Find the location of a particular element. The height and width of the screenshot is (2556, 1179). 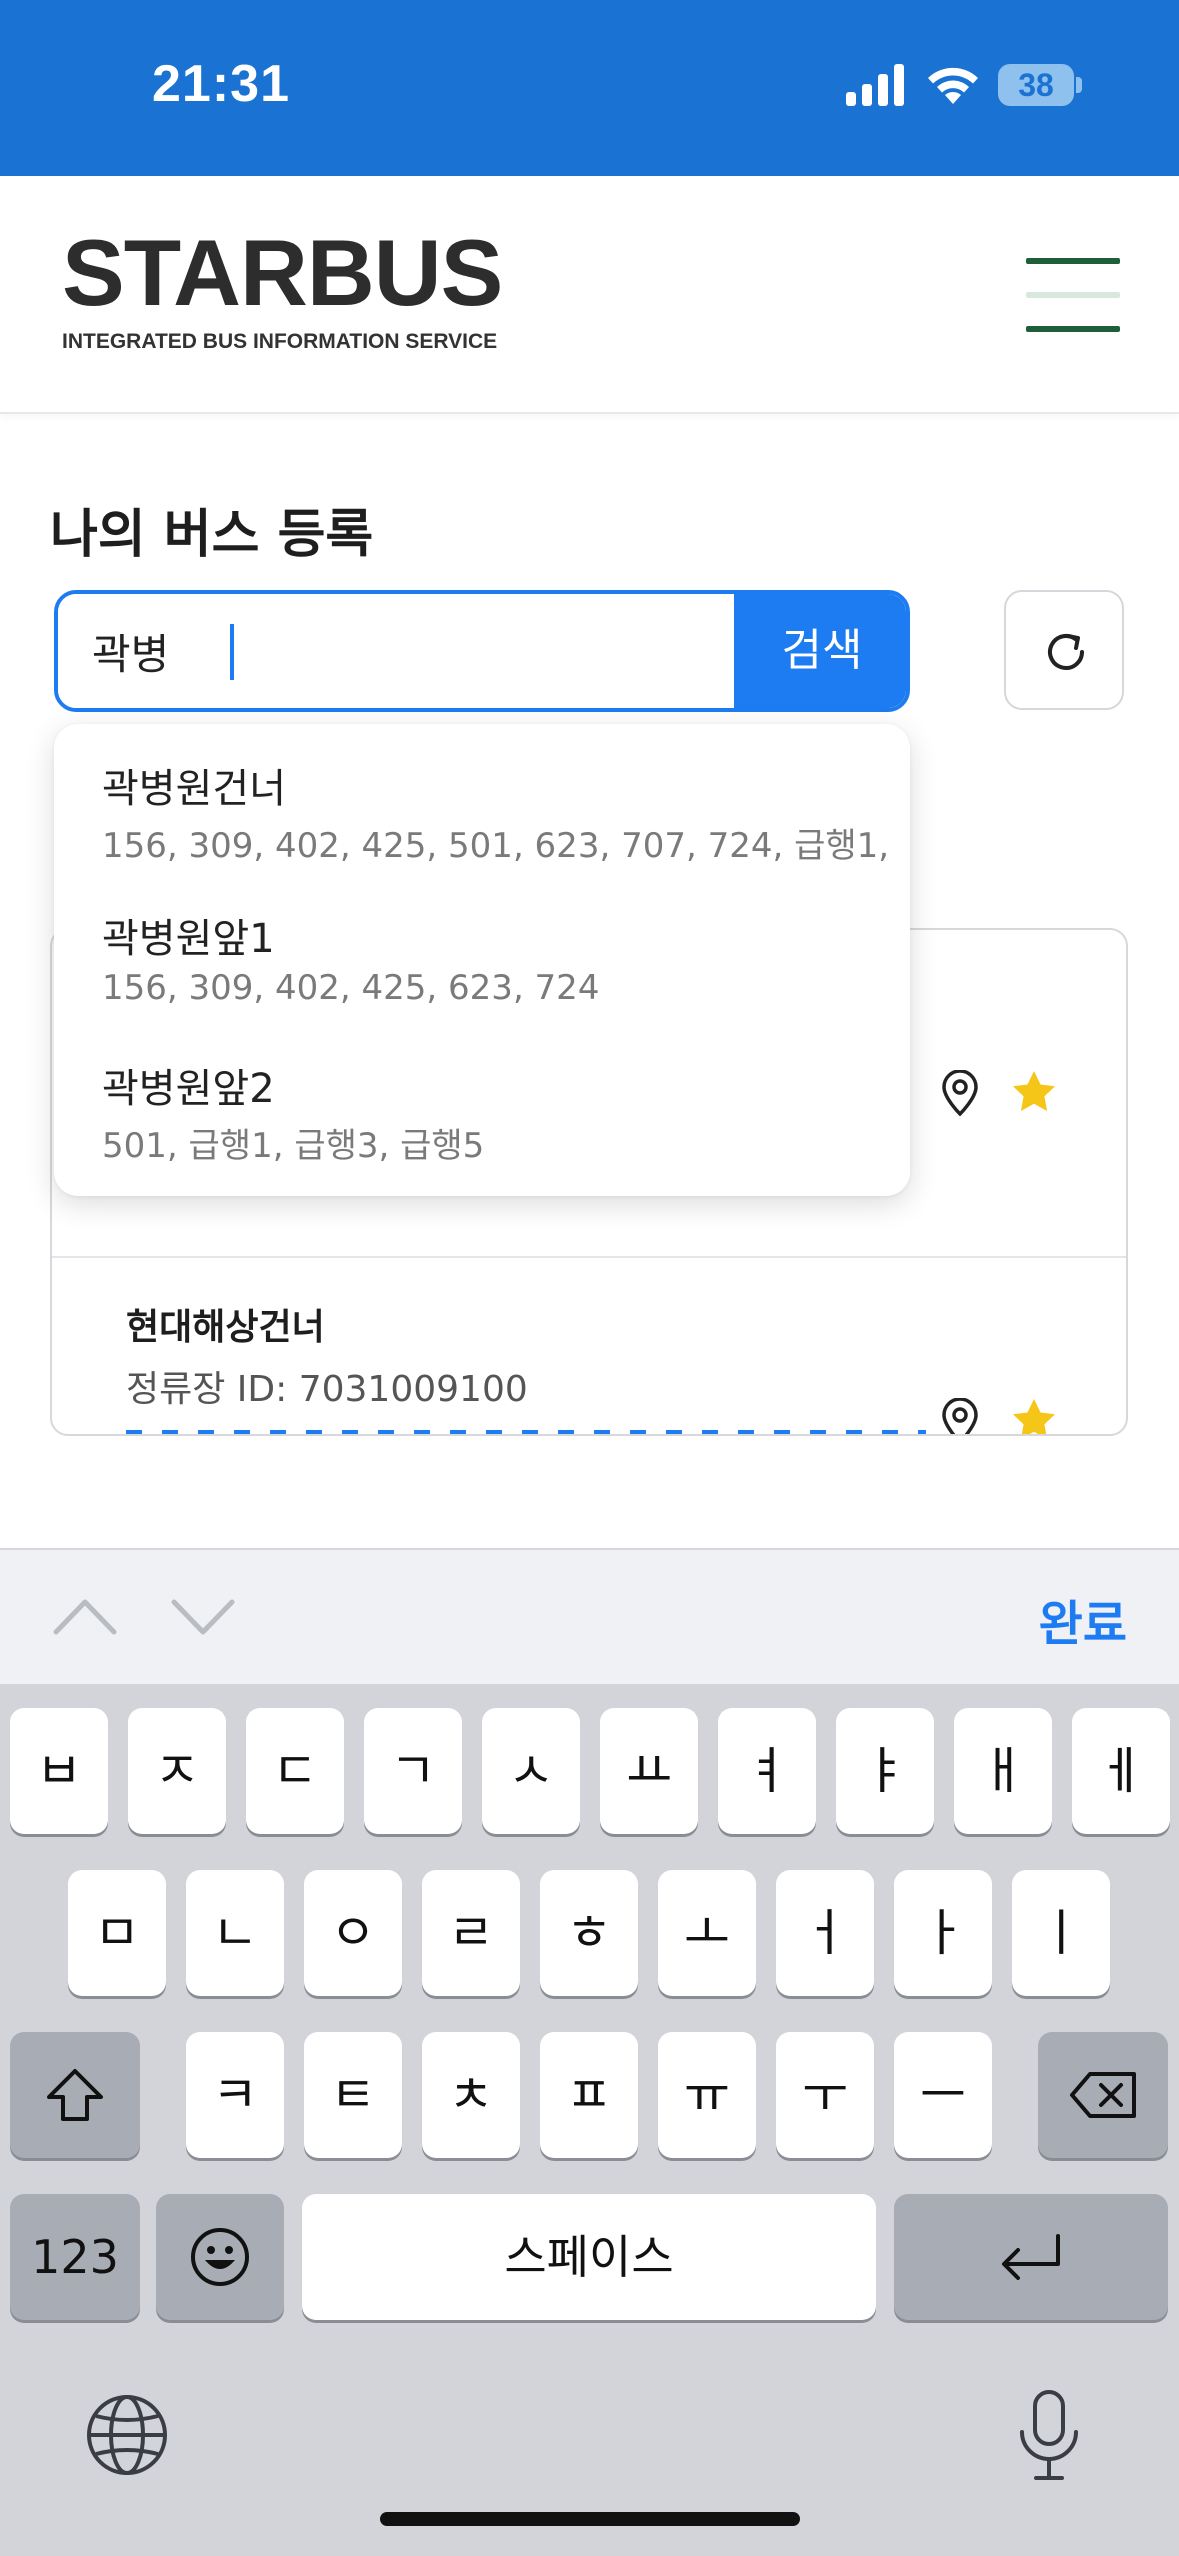

cellular-signal-icon is located at coordinates (875, 85).